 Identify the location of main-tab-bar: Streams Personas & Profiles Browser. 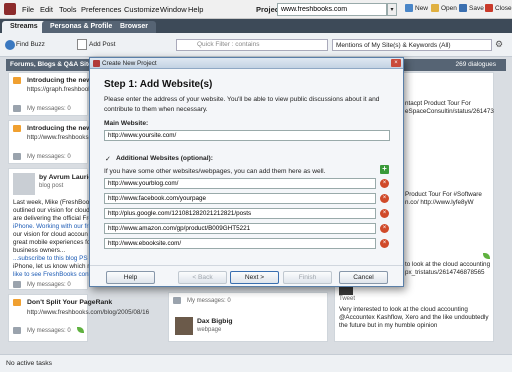
(256, 26).